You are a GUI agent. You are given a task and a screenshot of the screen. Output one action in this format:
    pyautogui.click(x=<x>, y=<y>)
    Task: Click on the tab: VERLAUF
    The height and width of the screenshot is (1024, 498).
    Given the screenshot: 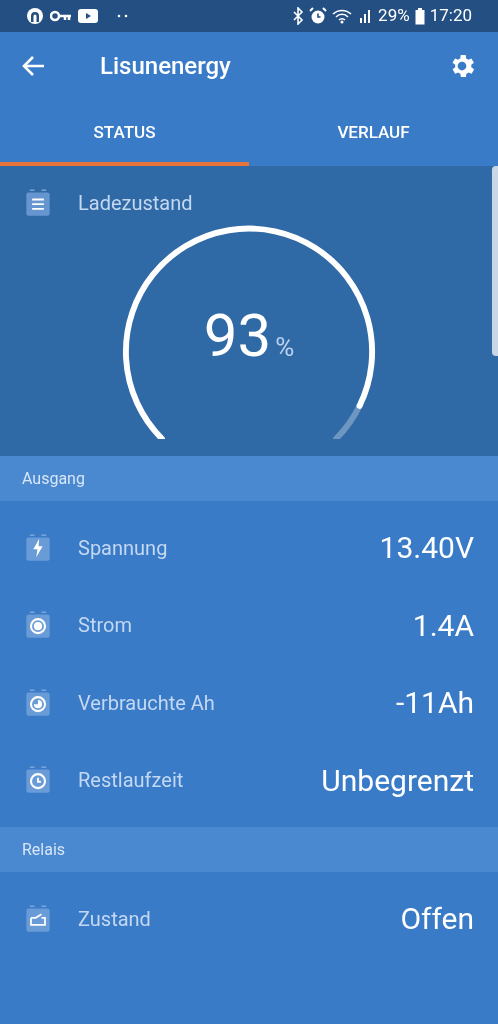 What is the action you would take?
    pyautogui.click(x=373, y=133)
    